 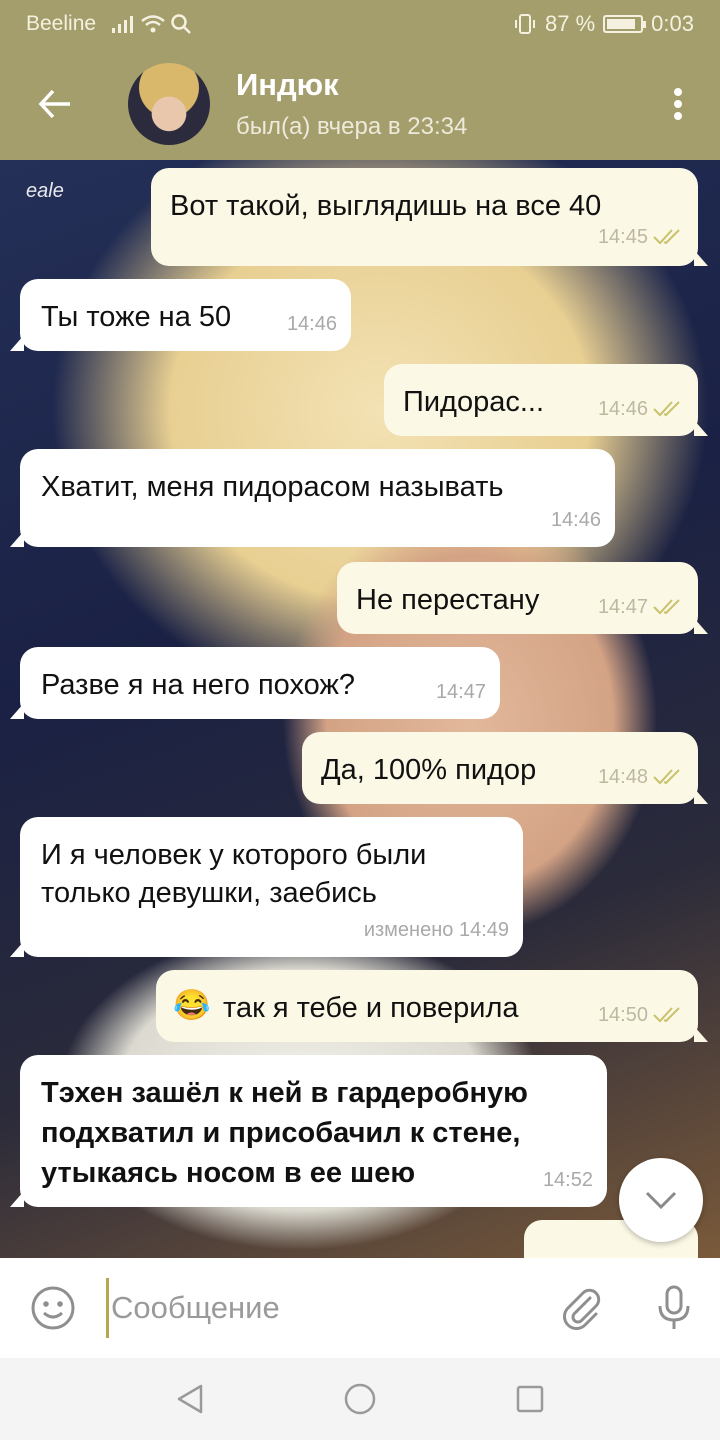 I want to click on smiley-icon, so click(x=53, y=1308).